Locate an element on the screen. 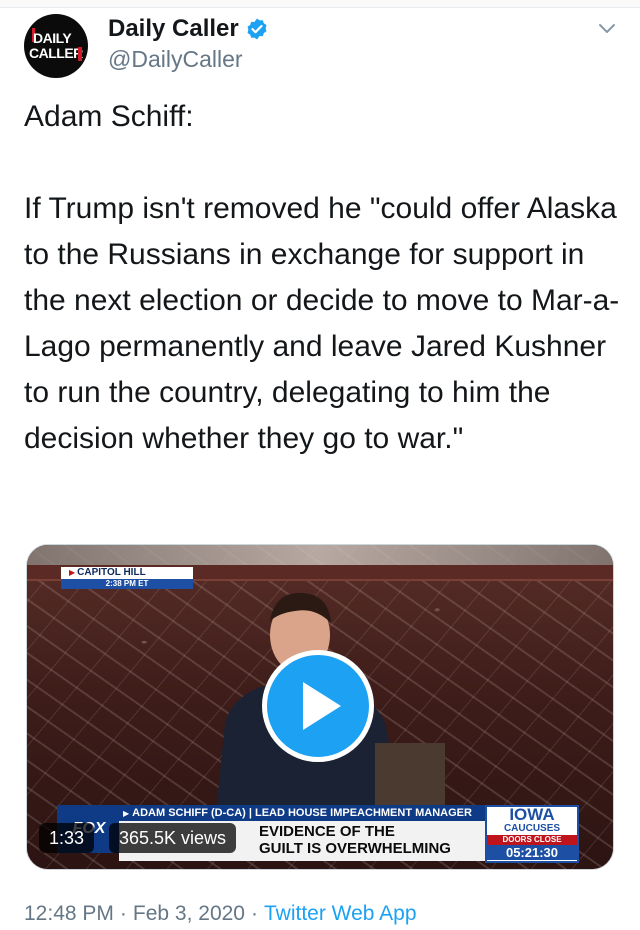  video-frame-ceiling is located at coordinates (320, 555).